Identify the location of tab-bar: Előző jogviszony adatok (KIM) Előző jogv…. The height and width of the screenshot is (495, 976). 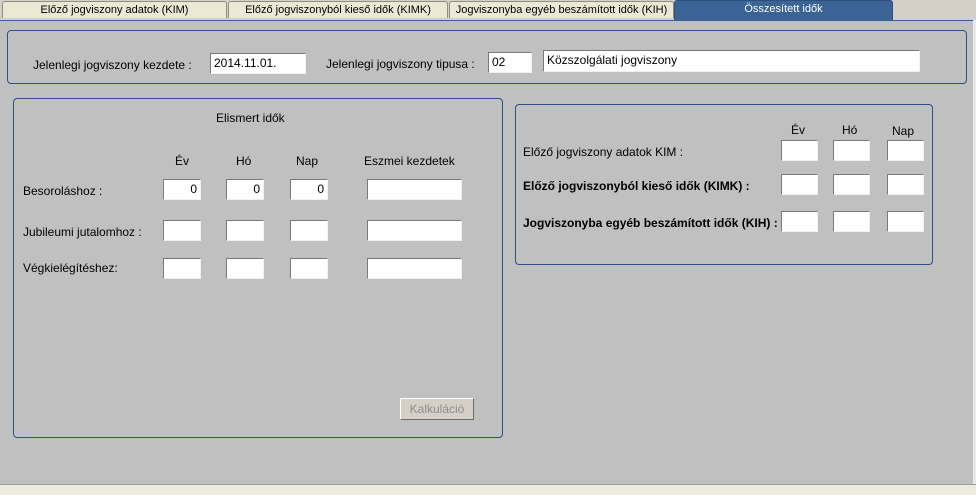
(488, 10).